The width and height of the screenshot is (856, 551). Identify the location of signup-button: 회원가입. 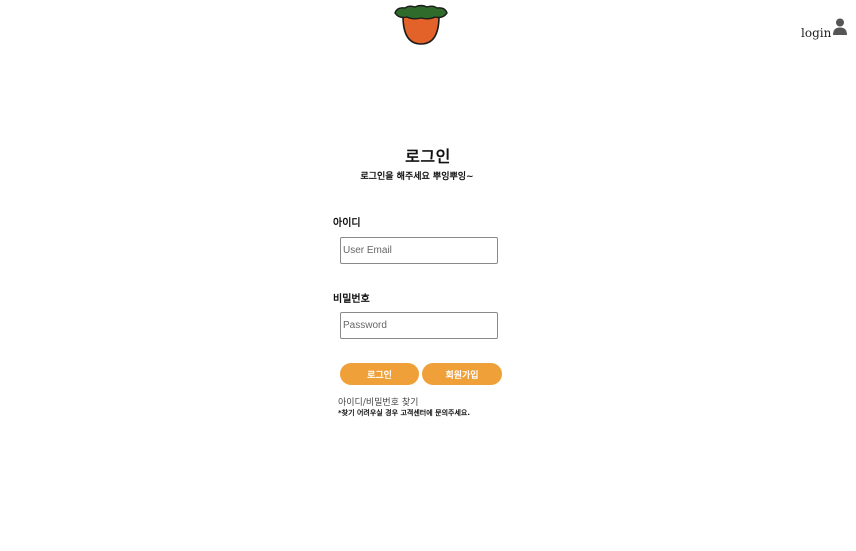
(462, 374).